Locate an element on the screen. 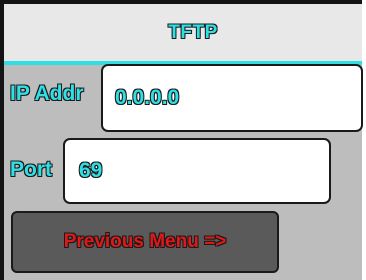 The width and height of the screenshot is (366, 280). port-label: Port is located at coordinates (31, 169).